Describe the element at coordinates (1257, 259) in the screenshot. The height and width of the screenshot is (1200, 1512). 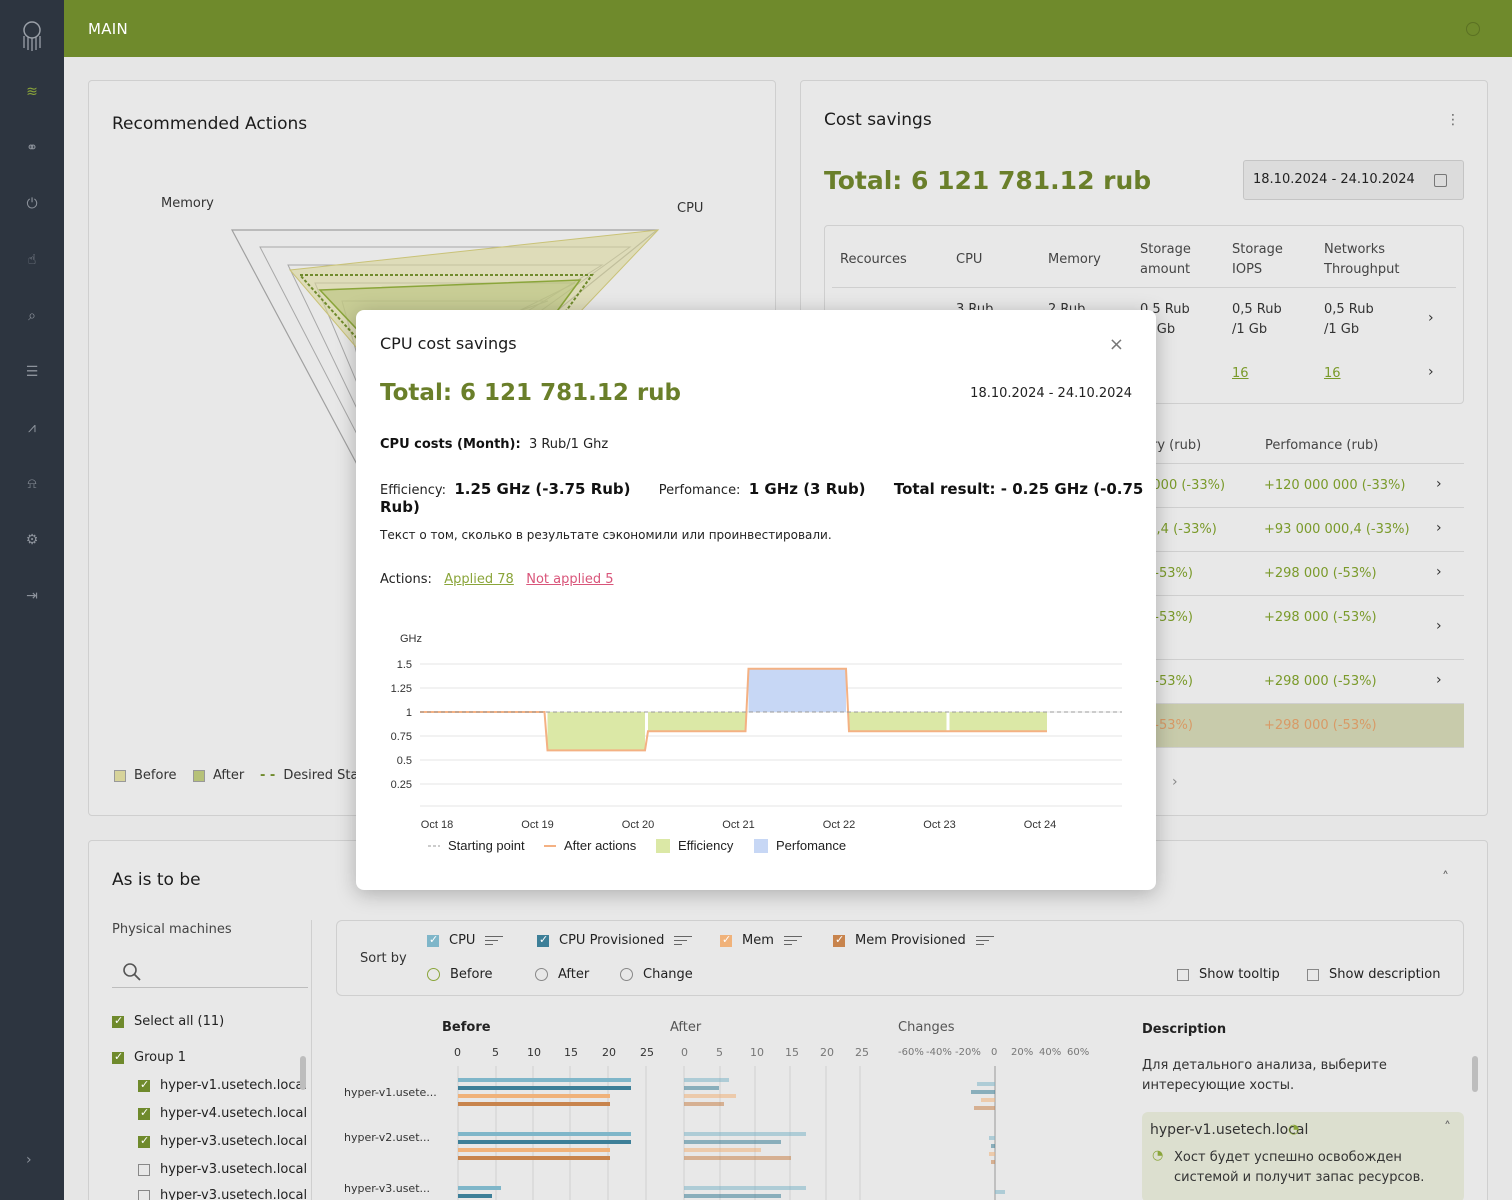
I see `col-storage-iops: Storage IOPS` at that location.